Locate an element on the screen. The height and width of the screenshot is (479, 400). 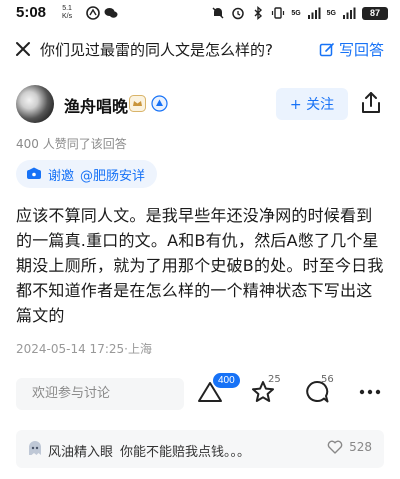
question-header: 你们见过最雷的同人文是怎么样的? 写回答 is located at coordinates (200, 49).